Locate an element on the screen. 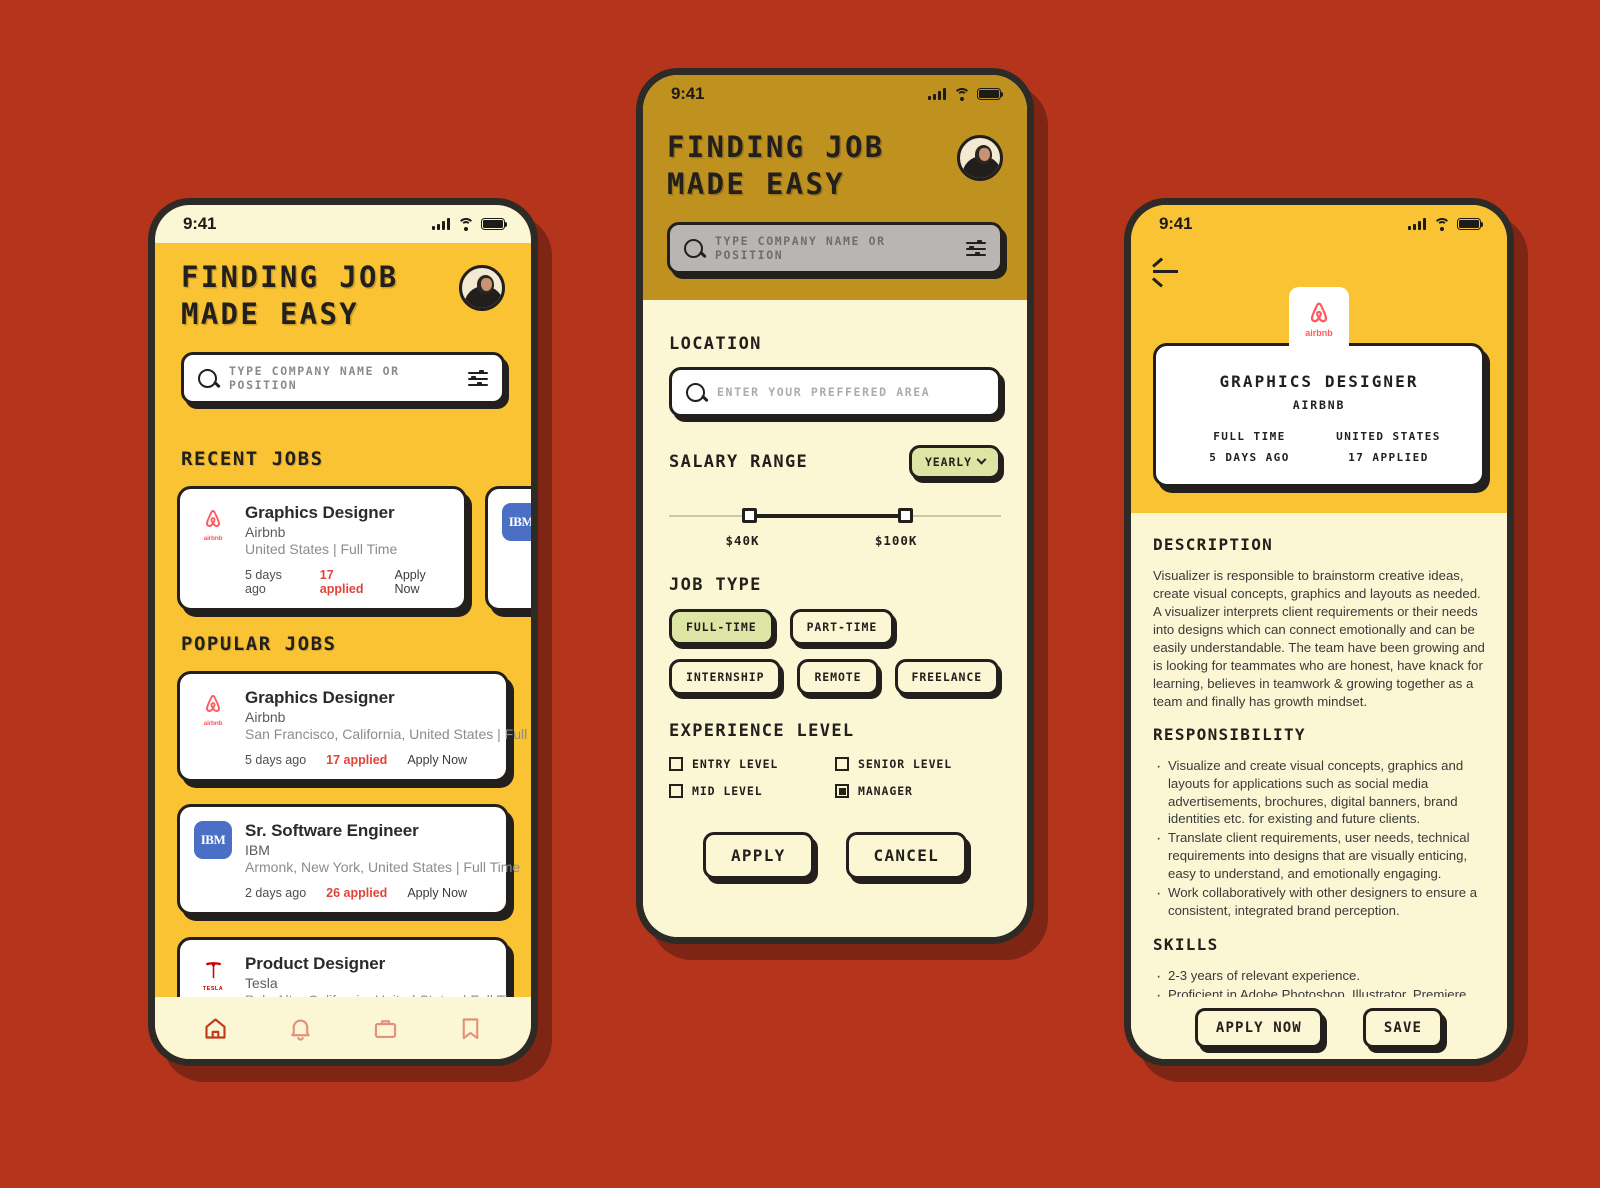 Image resolution: width=1600 pixels, height=1188 pixels. checkbox-mid-level: MID LEVEL is located at coordinates (752, 791).